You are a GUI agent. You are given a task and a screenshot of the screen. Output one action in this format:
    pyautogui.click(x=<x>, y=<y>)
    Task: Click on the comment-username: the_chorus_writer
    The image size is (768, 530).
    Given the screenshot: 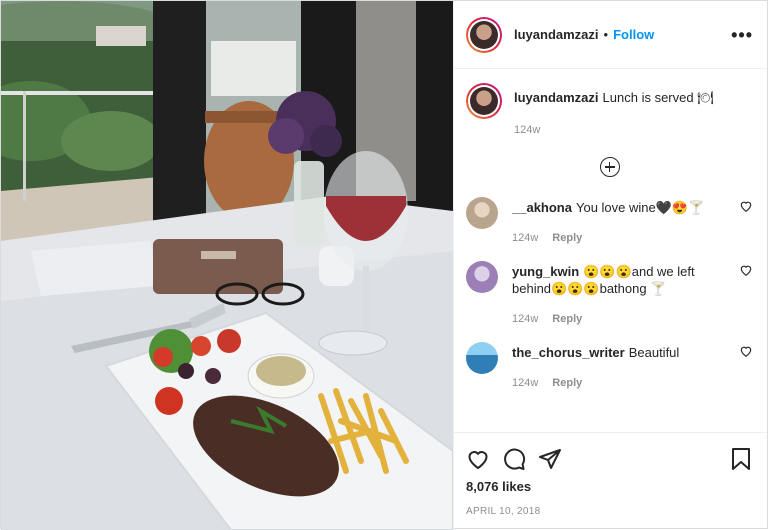 What is the action you would take?
    pyautogui.click(x=568, y=352)
    